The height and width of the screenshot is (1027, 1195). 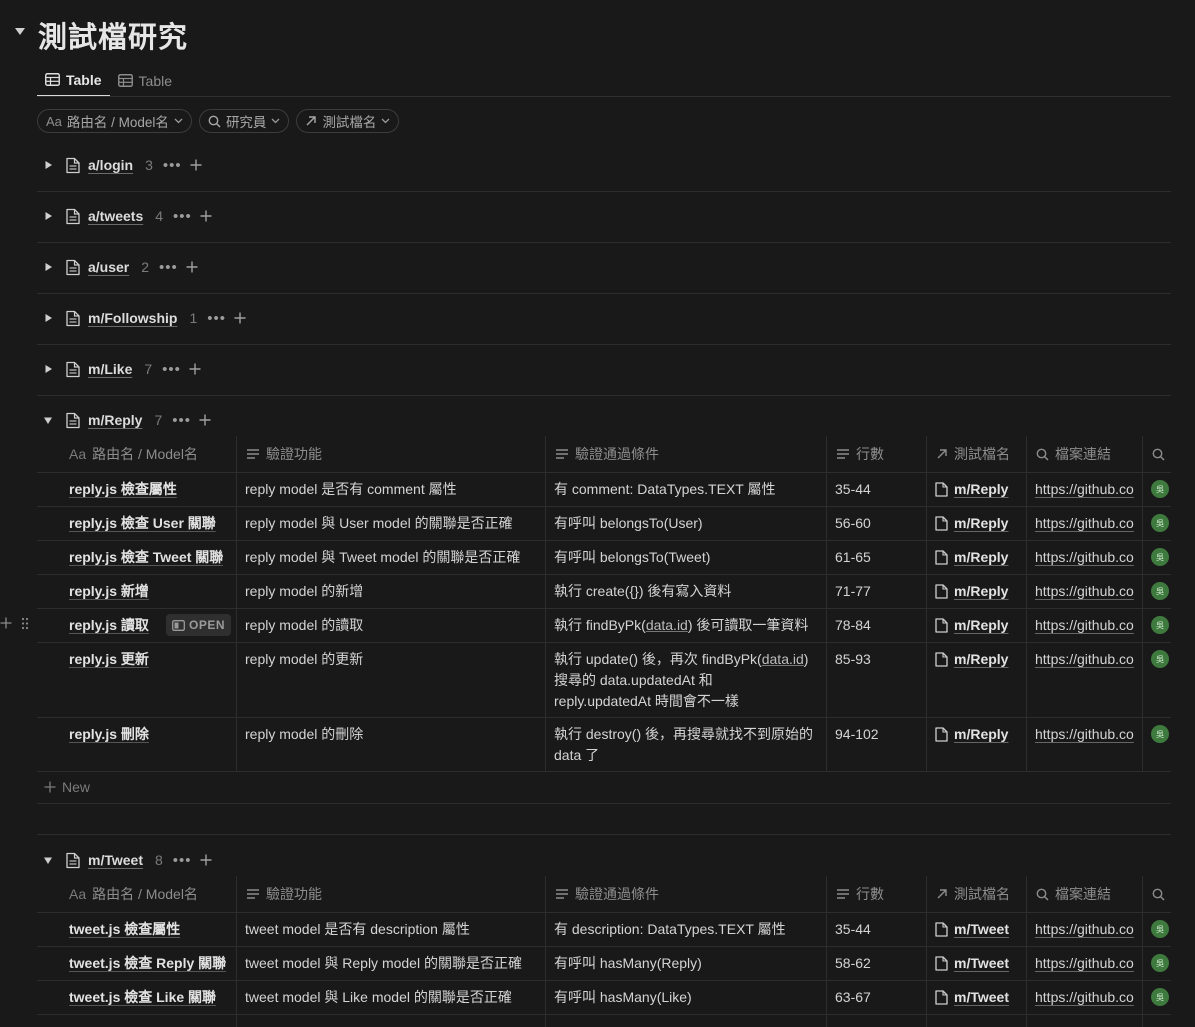 What do you see at coordinates (123, 489) in the screenshot?
I see `row-title: reply.js 檢查屬性` at bounding box center [123, 489].